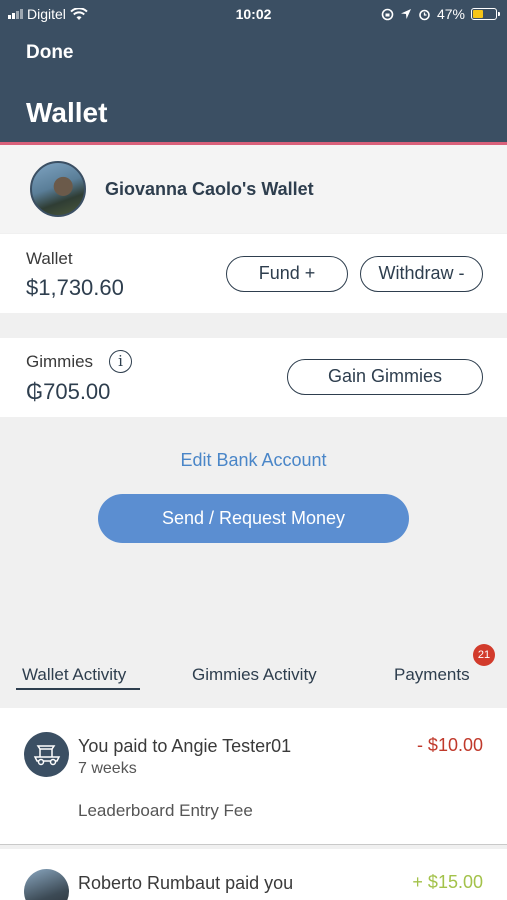 This screenshot has height=900, width=507. I want to click on done-button: Done, so click(50, 53).